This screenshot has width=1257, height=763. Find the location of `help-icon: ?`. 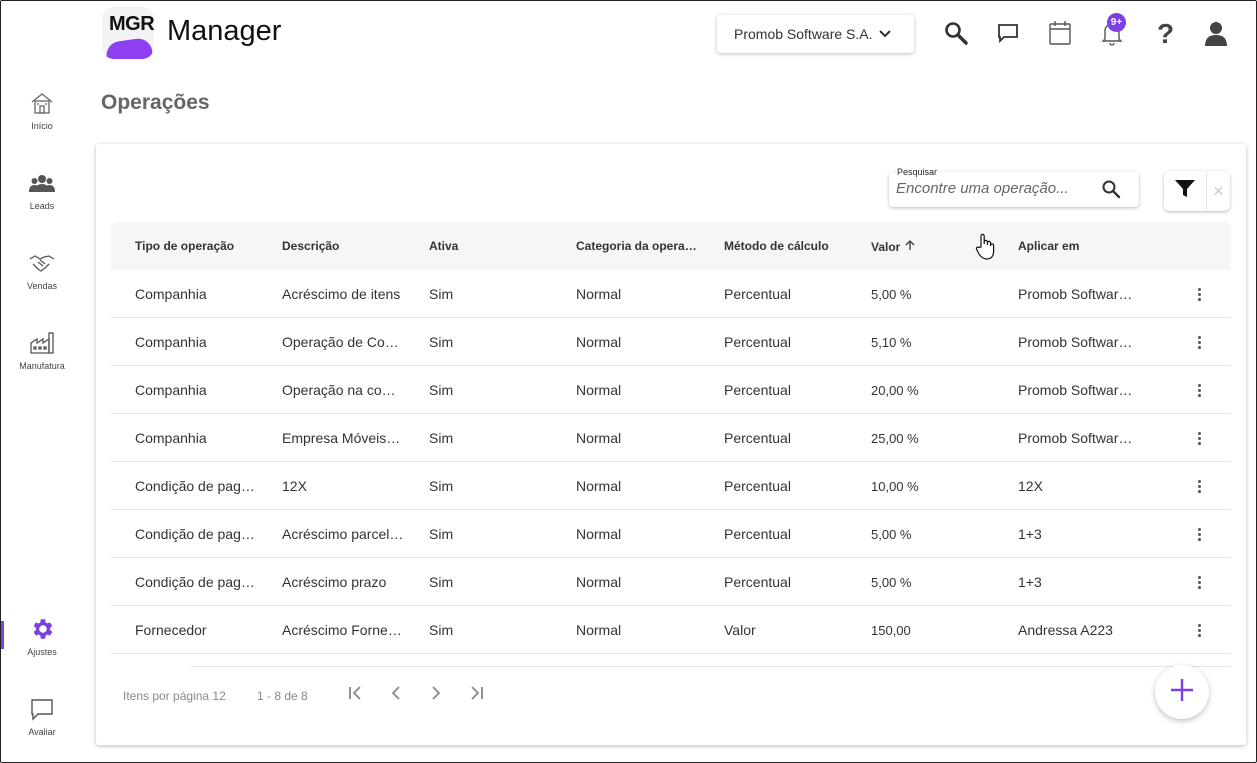

help-icon: ? is located at coordinates (1164, 33).